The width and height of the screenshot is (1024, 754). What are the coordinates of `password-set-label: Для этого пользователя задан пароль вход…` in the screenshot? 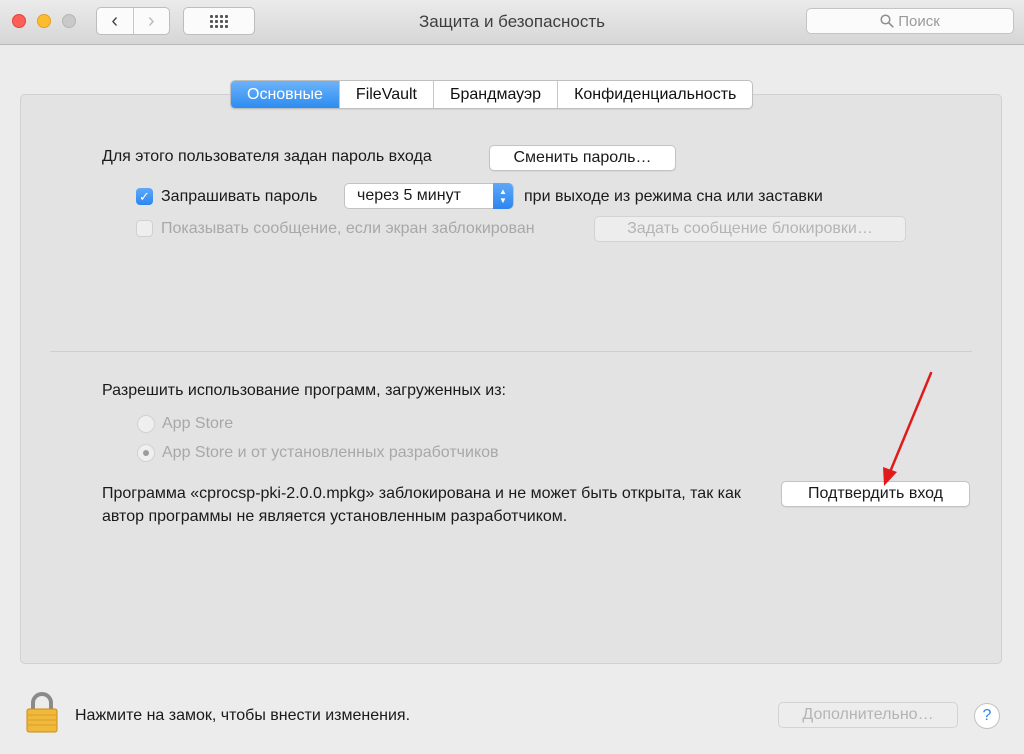 It's located at (267, 156).